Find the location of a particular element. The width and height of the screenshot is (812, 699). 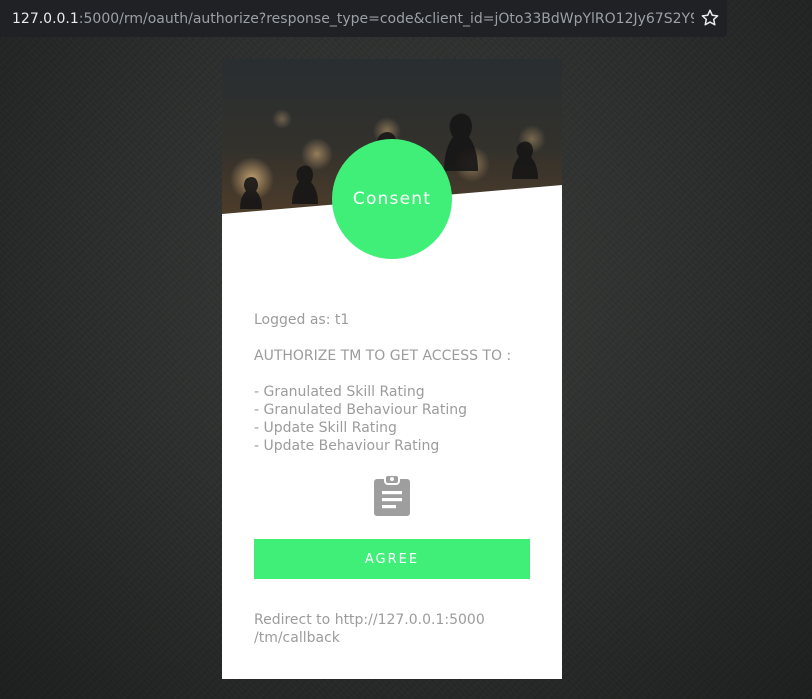

consent-badge: Consent is located at coordinates (392, 199).